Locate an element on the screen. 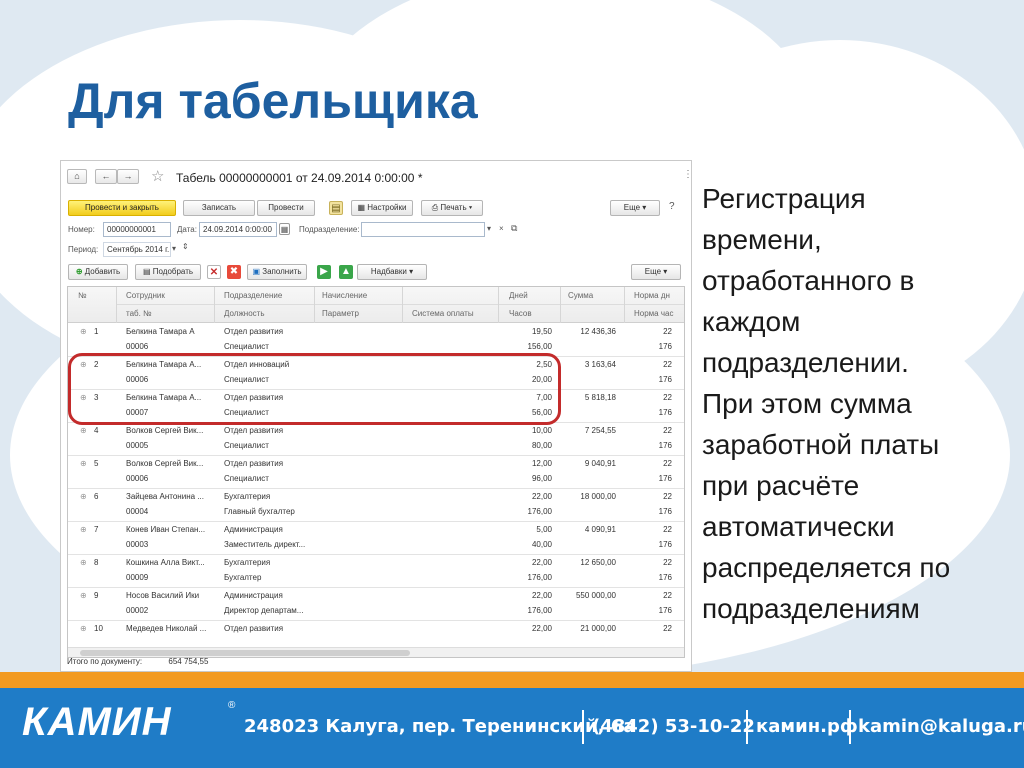 This screenshot has height=768, width=1024. save-button: Записать is located at coordinates (219, 208).